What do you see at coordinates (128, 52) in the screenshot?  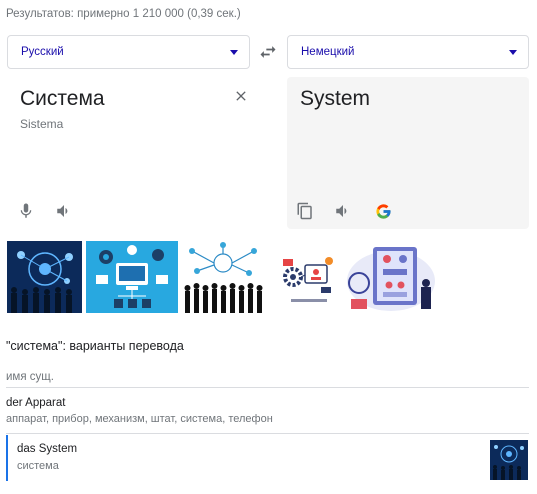 I see `source-language-select: Русский` at bounding box center [128, 52].